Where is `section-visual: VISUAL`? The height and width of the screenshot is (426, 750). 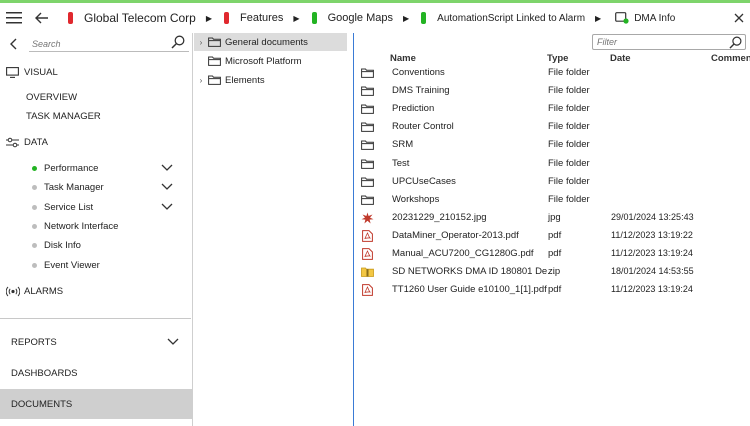 section-visual: VISUAL is located at coordinates (96, 72).